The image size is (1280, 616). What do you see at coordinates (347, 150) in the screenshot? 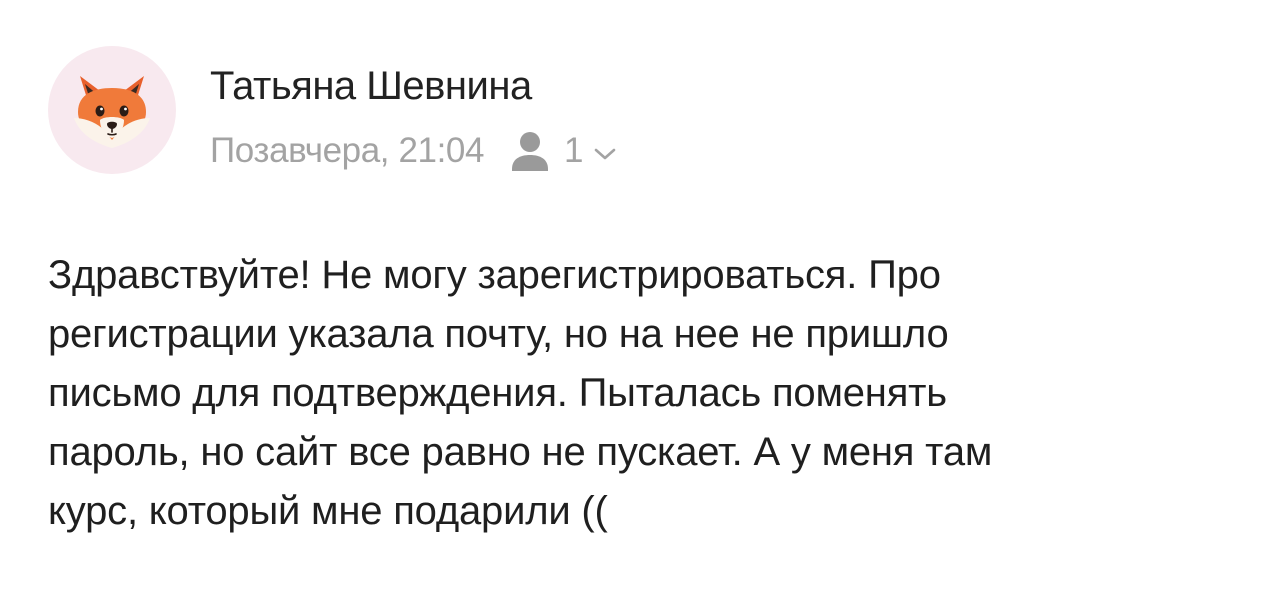
I see `message-timestamp: Позавчера, 21:04` at bounding box center [347, 150].